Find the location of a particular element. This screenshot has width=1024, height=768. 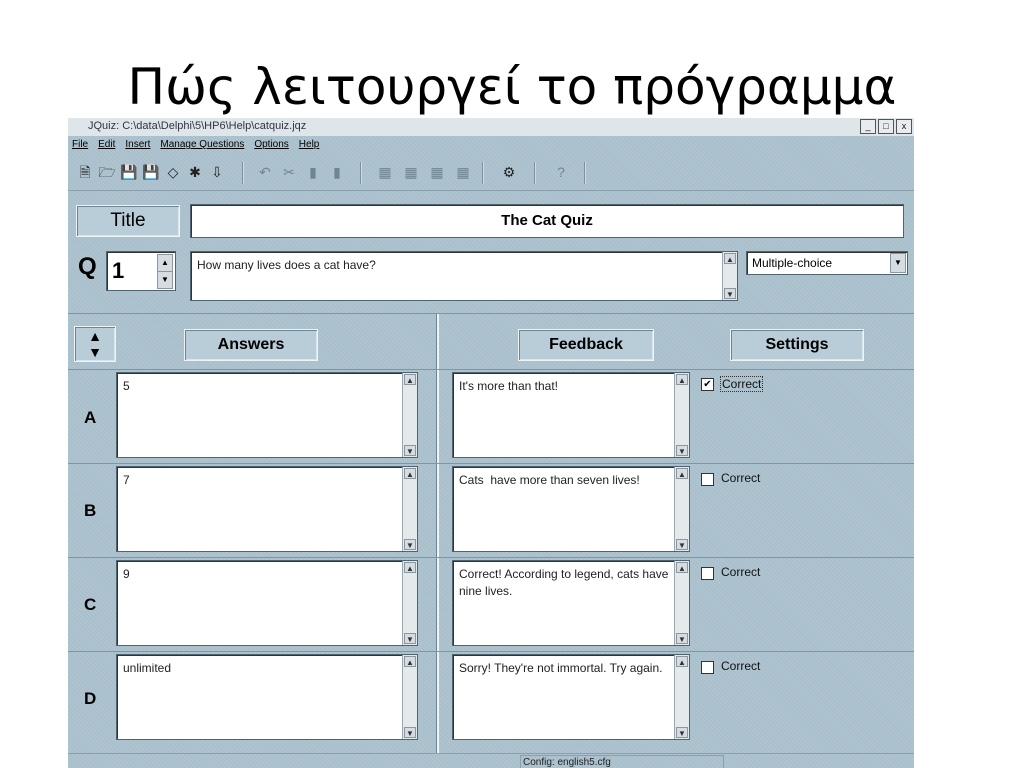

minimize-button: _ is located at coordinates (868, 126).